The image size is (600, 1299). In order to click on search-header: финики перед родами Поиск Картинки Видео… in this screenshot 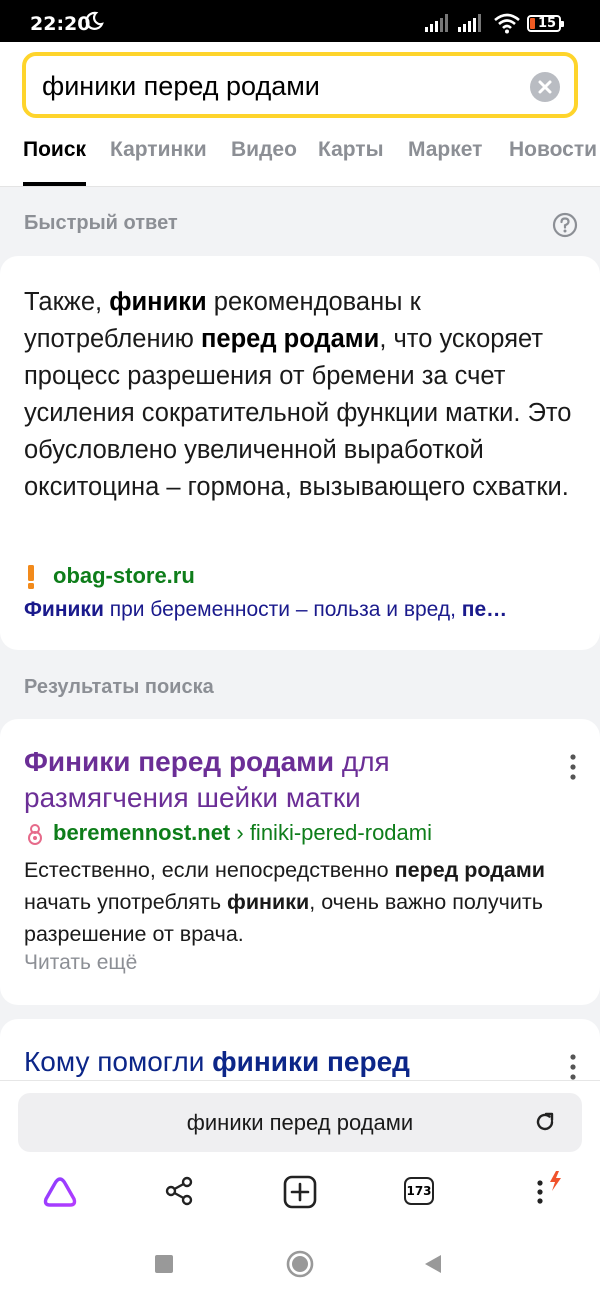, I will do `click(300, 114)`.